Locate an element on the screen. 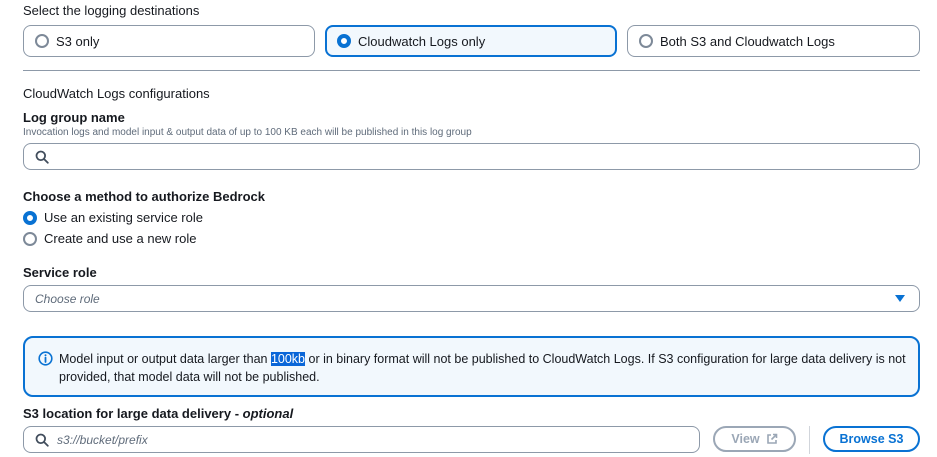  destination-both-label: Both S3 and Cloudwatch Logs is located at coordinates (747, 41).